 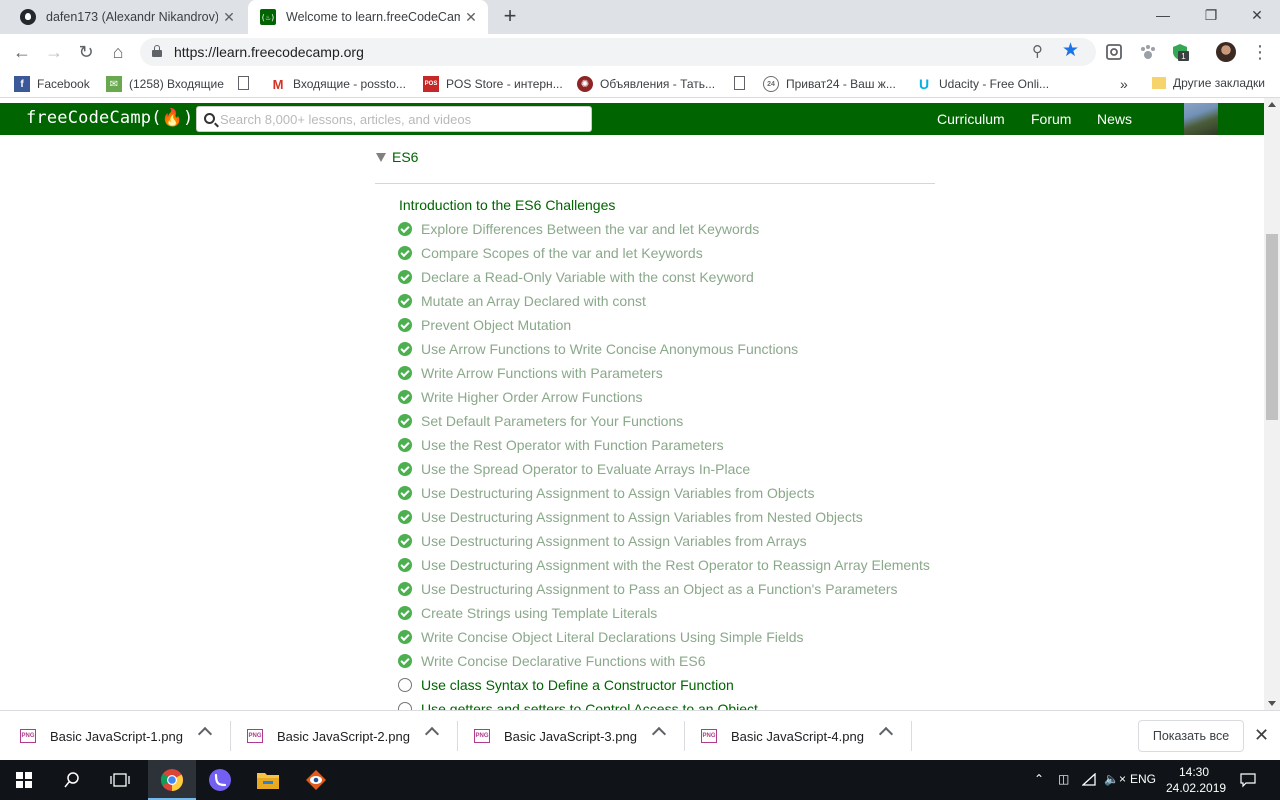 I want to click on download-item: PNG Basic JavaScript-4.png, so click(x=782, y=736).